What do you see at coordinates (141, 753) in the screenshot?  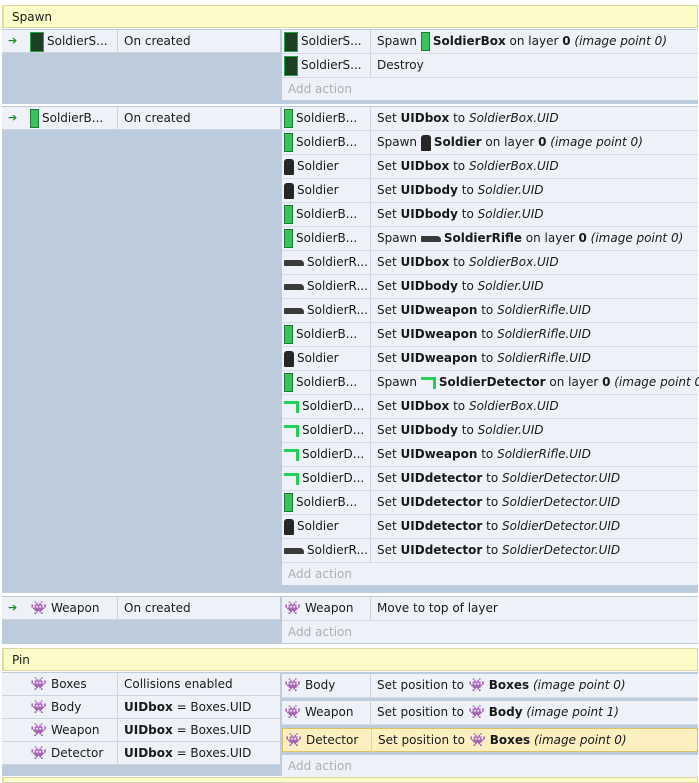 I see `condition-row: 👾 Detector UIDbox = Boxes.UID` at bounding box center [141, 753].